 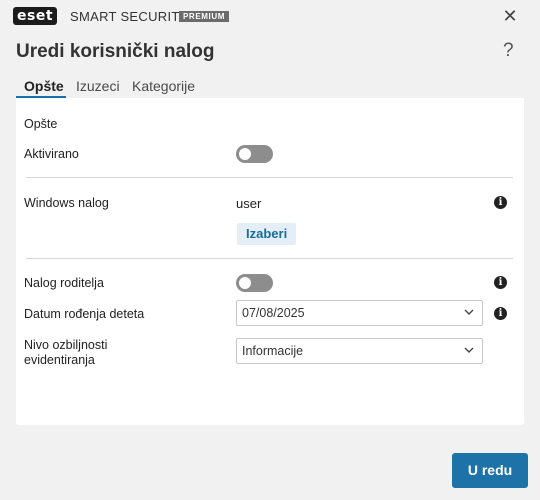 What do you see at coordinates (359, 351) in the screenshot?
I see `logging-severity-select: Informacije` at bounding box center [359, 351].